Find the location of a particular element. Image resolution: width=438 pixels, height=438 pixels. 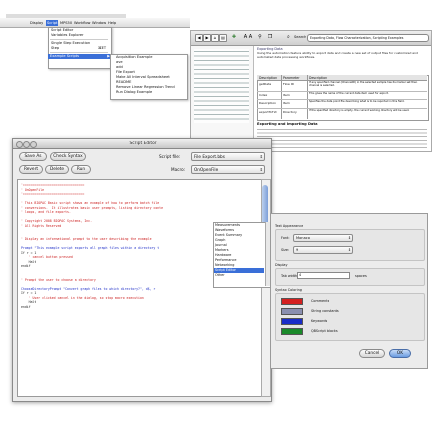

menu-item-example-scripts-label: Example Scripts is located at coordinates (65, 56).